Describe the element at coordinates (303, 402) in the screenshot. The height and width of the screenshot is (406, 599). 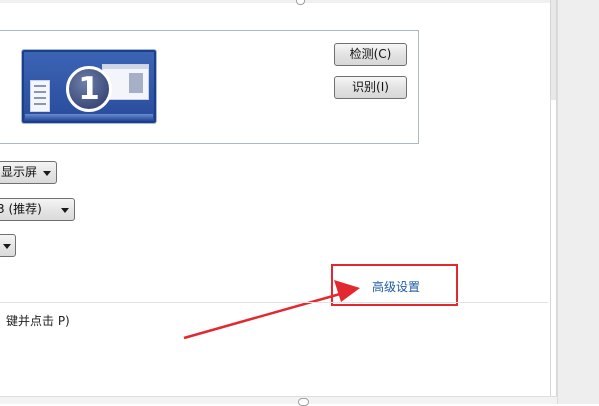
I see `window-bottom-handle` at that location.